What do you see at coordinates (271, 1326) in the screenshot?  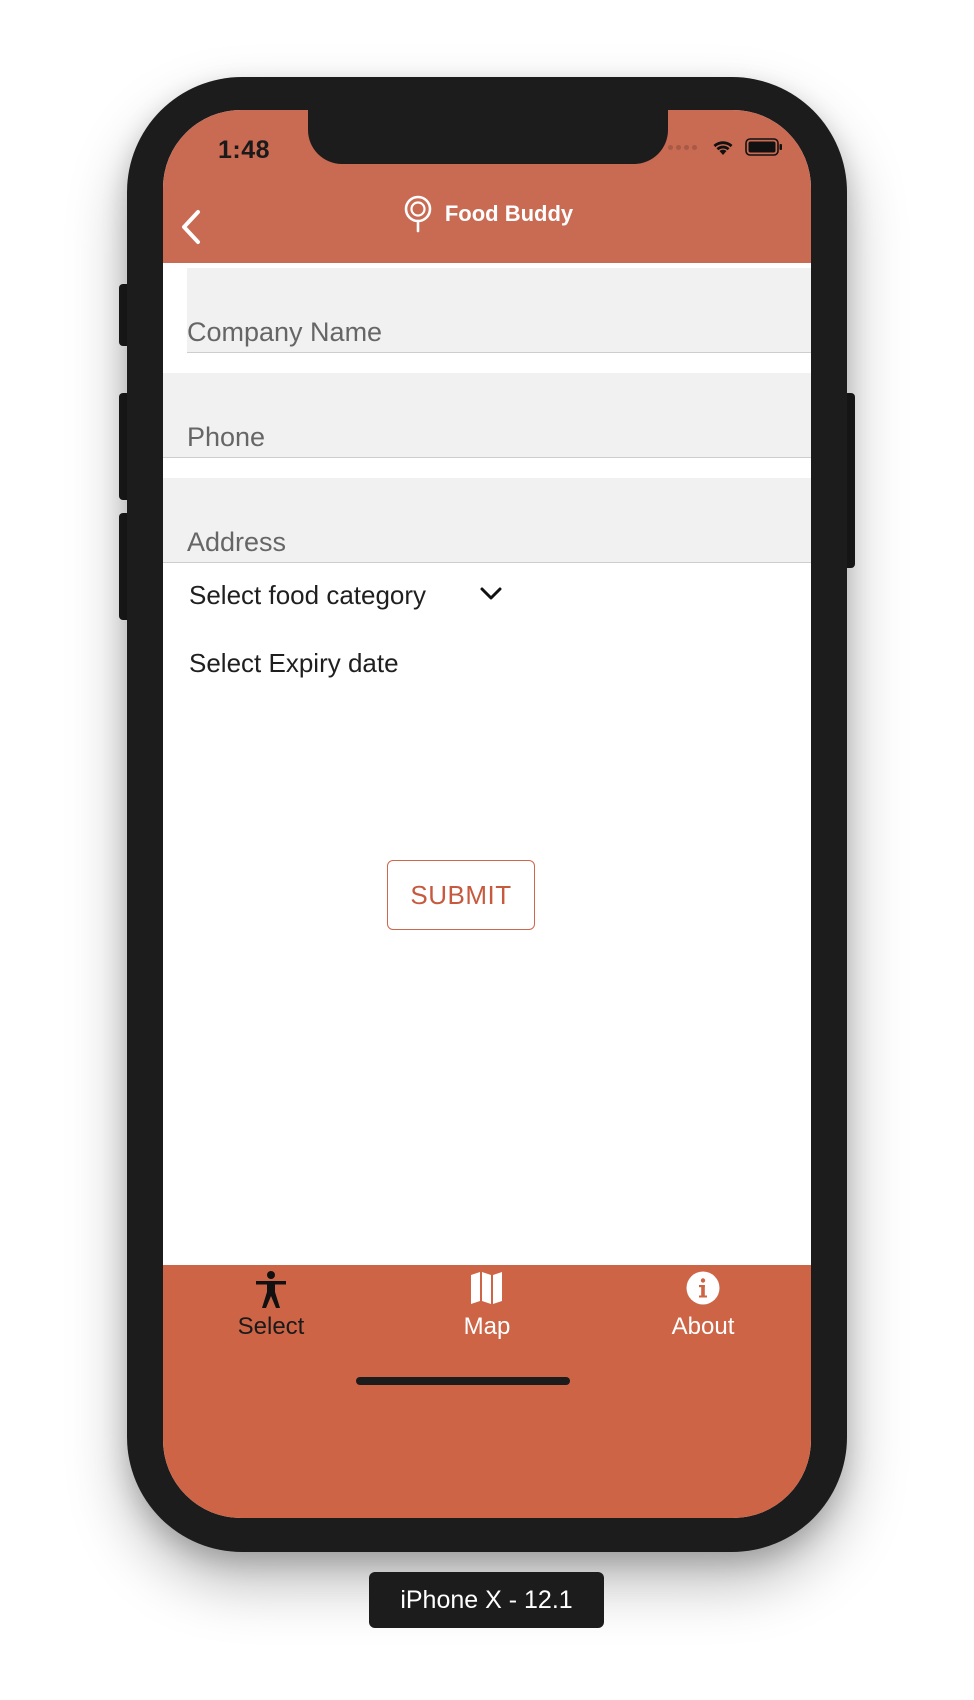 I see `tab-select-label: Select` at bounding box center [271, 1326].